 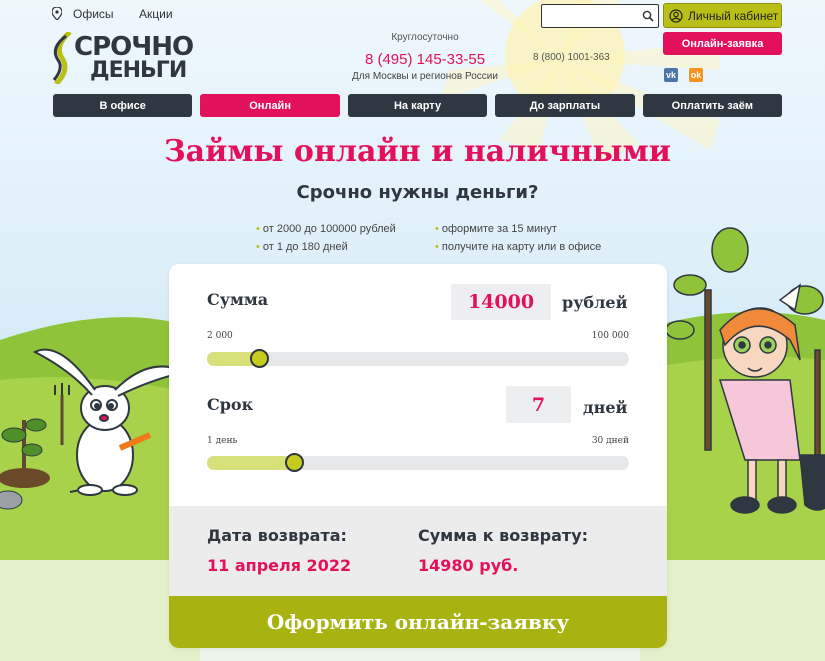 I want to click on logo-line2: ДЕНЬГИ, so click(x=138, y=70).